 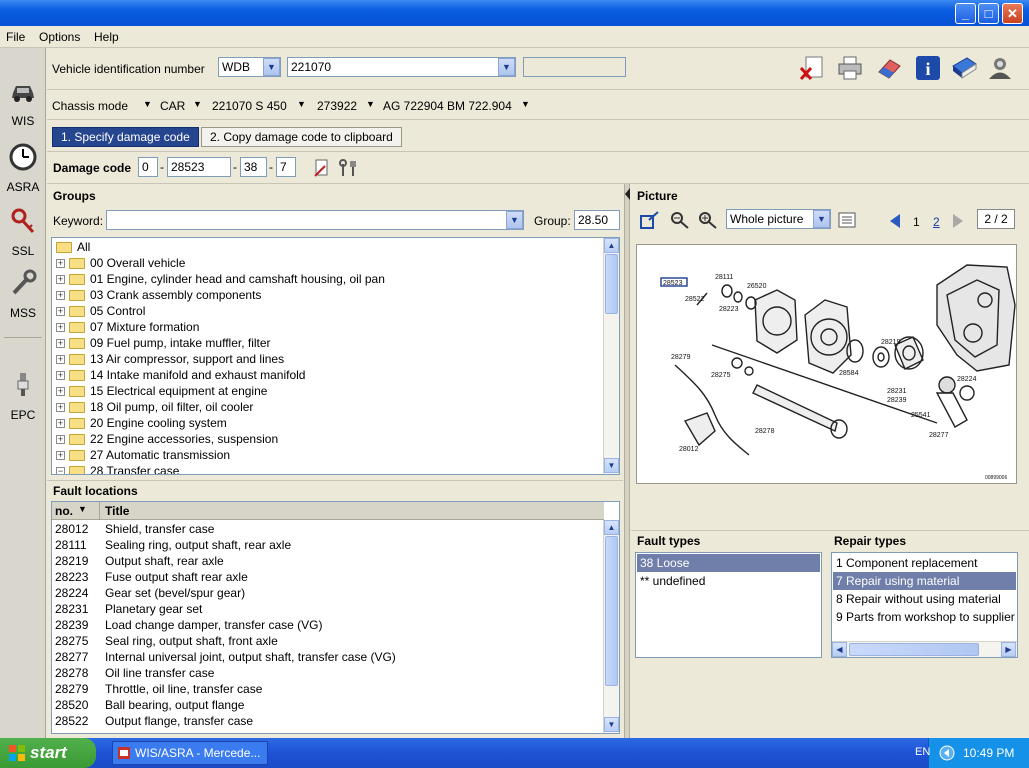 What do you see at coordinates (813, 68) in the screenshot?
I see `delete-document-icon` at bounding box center [813, 68].